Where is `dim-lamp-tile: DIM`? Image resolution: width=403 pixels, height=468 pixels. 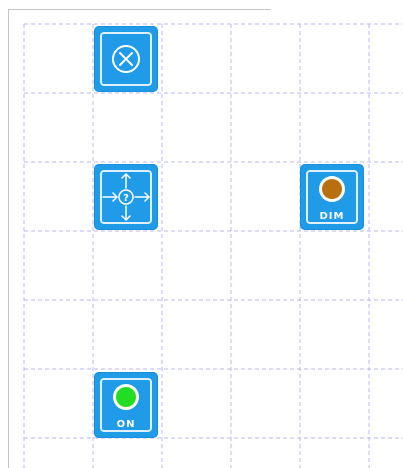 dim-lamp-tile: DIM is located at coordinates (332, 197).